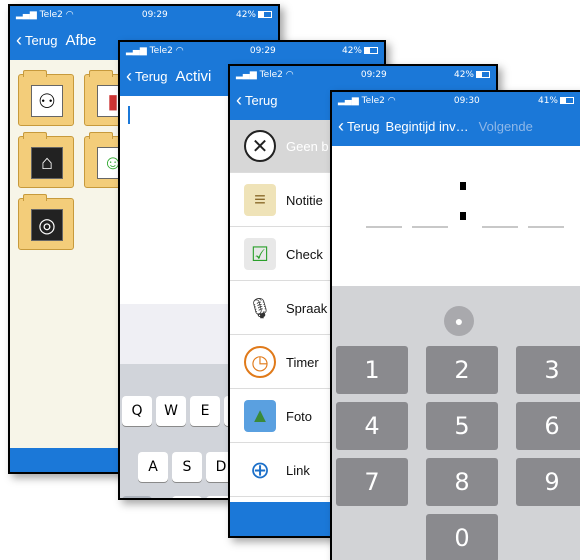 This screenshot has height=560, width=580. I want to click on shift-icon: ⬆, so click(137, 497).